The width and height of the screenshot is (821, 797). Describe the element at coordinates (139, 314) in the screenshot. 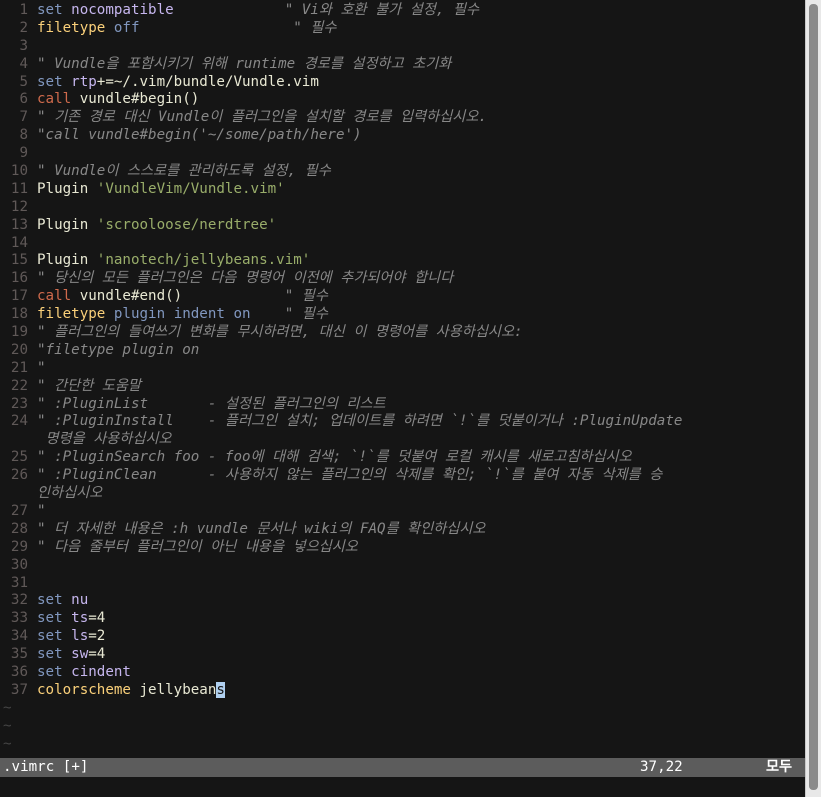

I see `code-token: plugin` at that location.